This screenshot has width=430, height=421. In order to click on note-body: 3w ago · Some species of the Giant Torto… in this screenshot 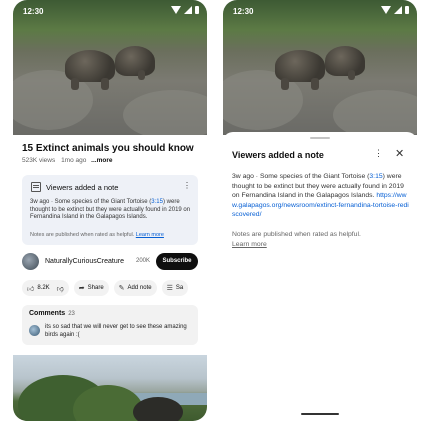, I will do `click(111, 210)`.